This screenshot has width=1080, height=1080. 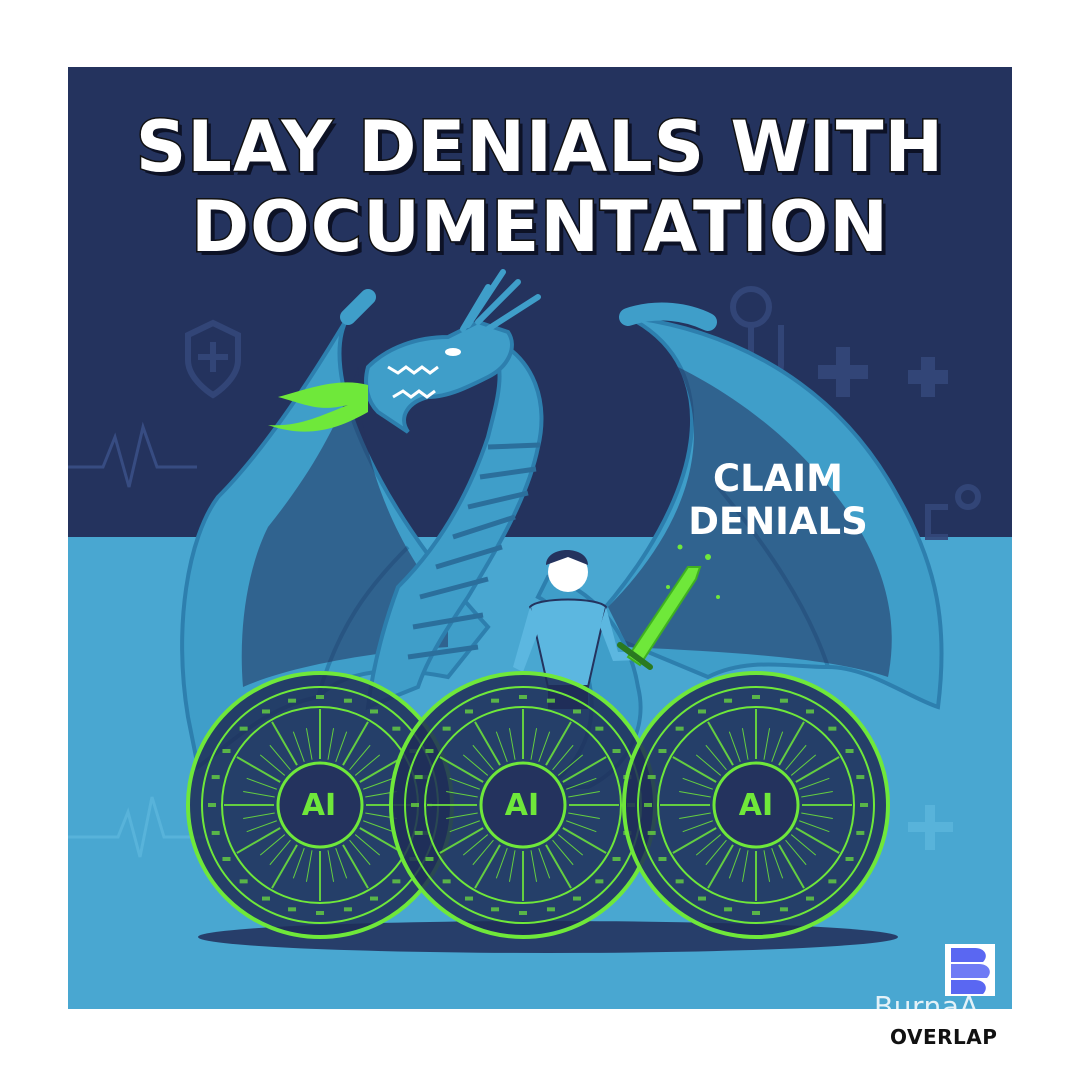 I want to click on title-line-2: DOCUMENTATION, so click(x=540, y=227).